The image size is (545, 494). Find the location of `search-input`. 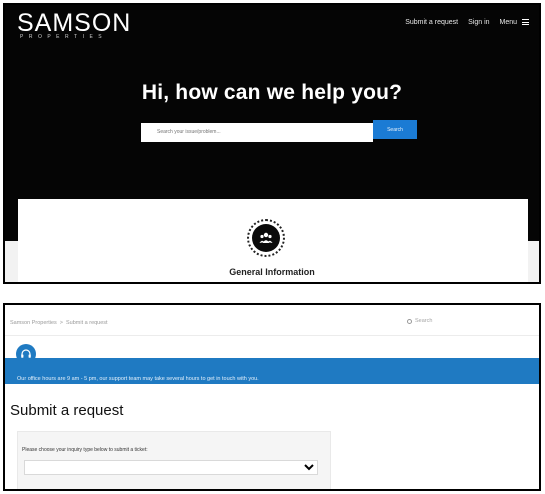

search-input is located at coordinates (257, 132).